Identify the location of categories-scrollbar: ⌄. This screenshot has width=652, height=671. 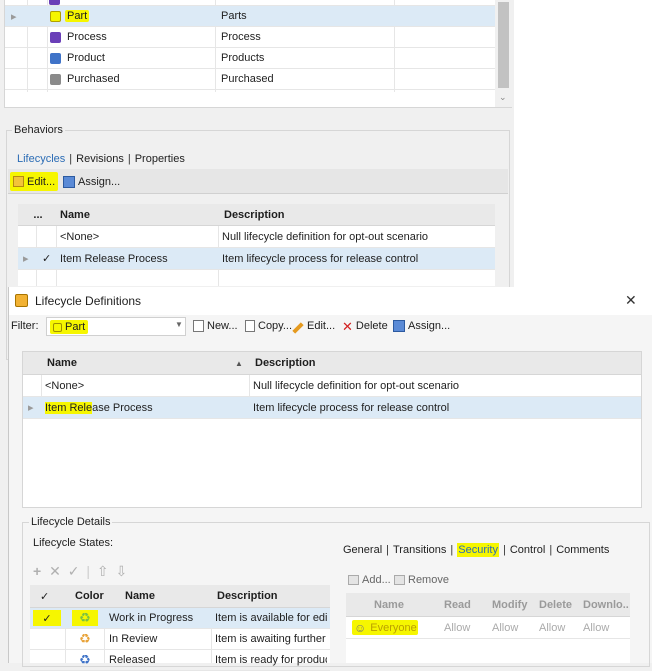
(503, 53).